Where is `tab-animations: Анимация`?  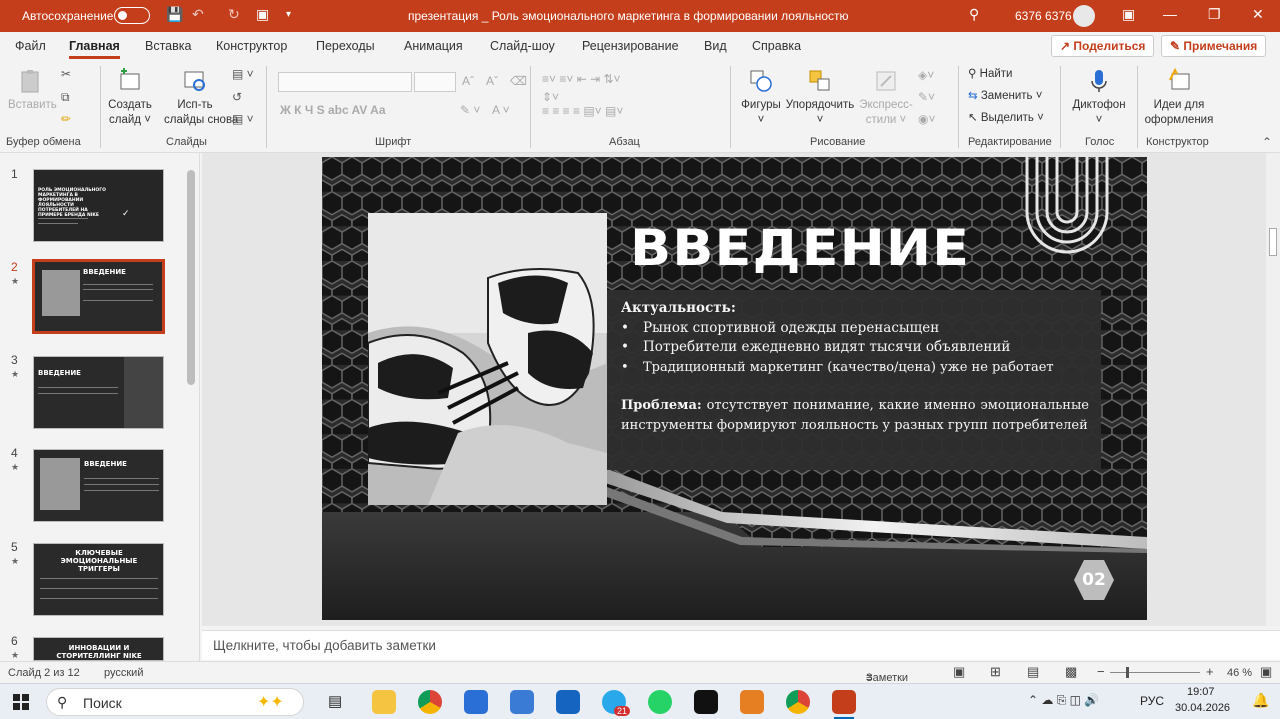
tab-animations: Анимация is located at coordinates (433, 46).